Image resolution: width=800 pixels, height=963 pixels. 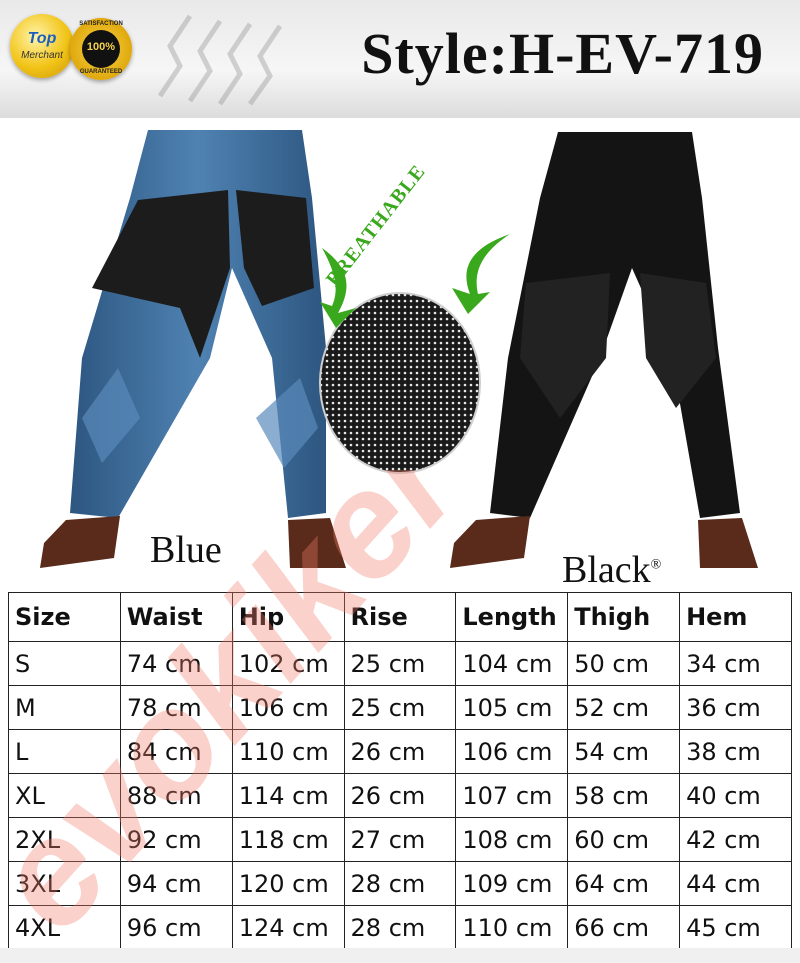 I want to click on column-header-rise: Rise, so click(x=400, y=617).